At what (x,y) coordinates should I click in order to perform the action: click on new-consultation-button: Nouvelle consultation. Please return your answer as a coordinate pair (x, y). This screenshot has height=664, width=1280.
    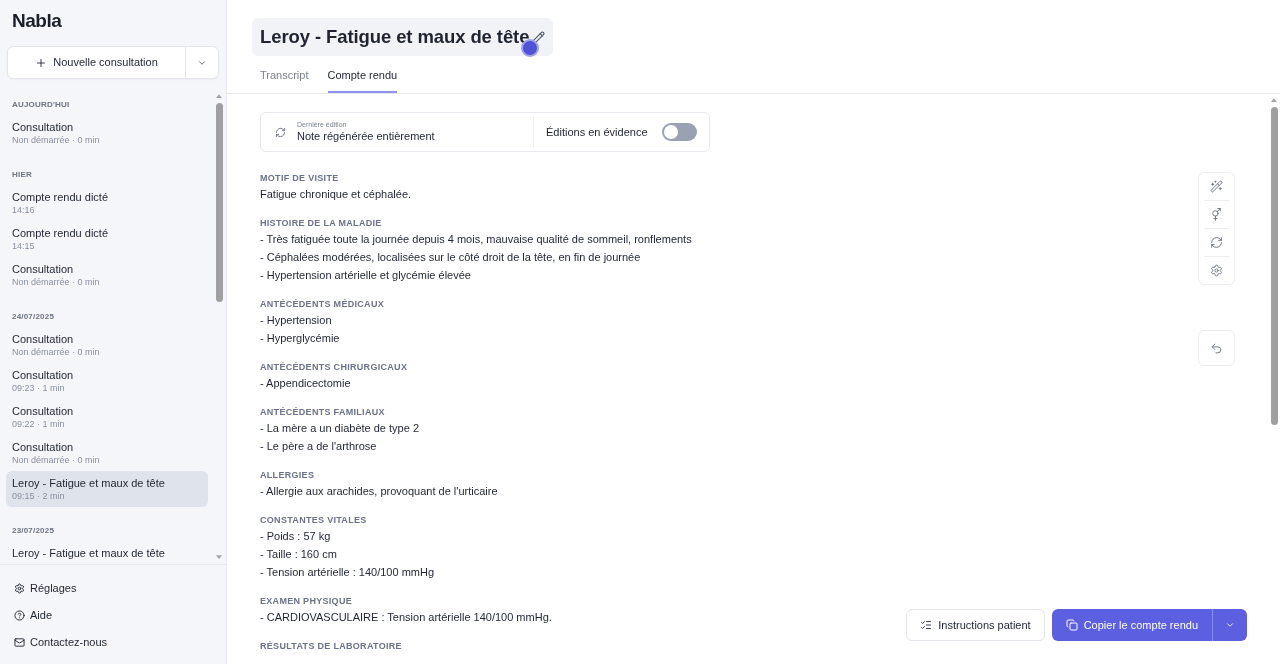
    Looking at the image, I should click on (96, 62).